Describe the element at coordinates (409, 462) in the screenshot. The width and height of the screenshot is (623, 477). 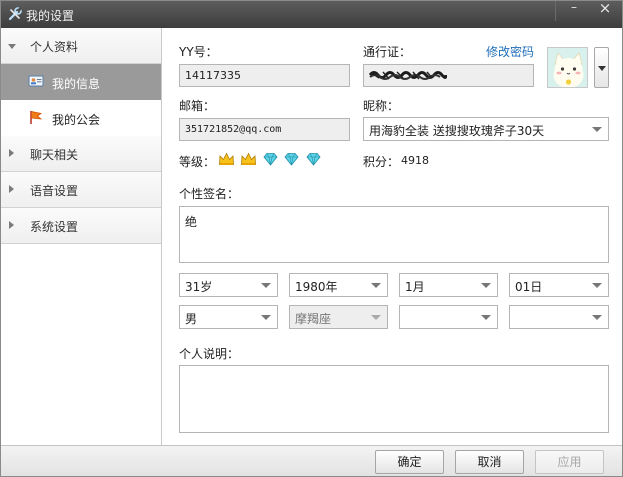
I see `ok-button: 确定` at that location.